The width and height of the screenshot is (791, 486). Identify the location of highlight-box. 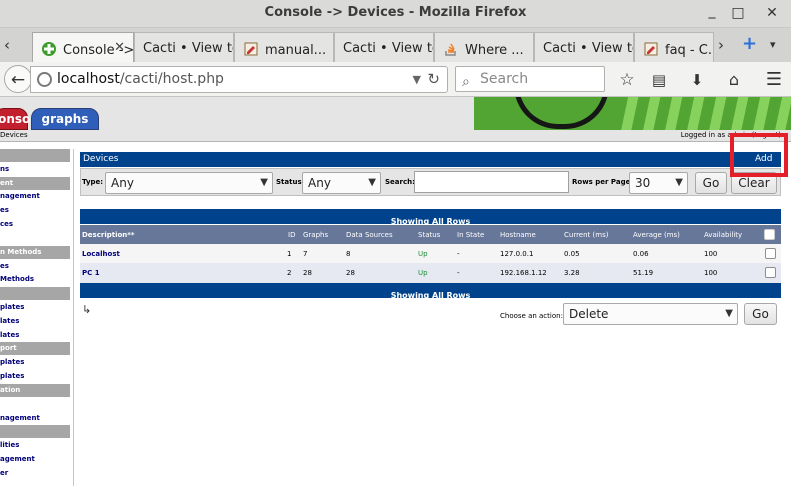
(759, 155).